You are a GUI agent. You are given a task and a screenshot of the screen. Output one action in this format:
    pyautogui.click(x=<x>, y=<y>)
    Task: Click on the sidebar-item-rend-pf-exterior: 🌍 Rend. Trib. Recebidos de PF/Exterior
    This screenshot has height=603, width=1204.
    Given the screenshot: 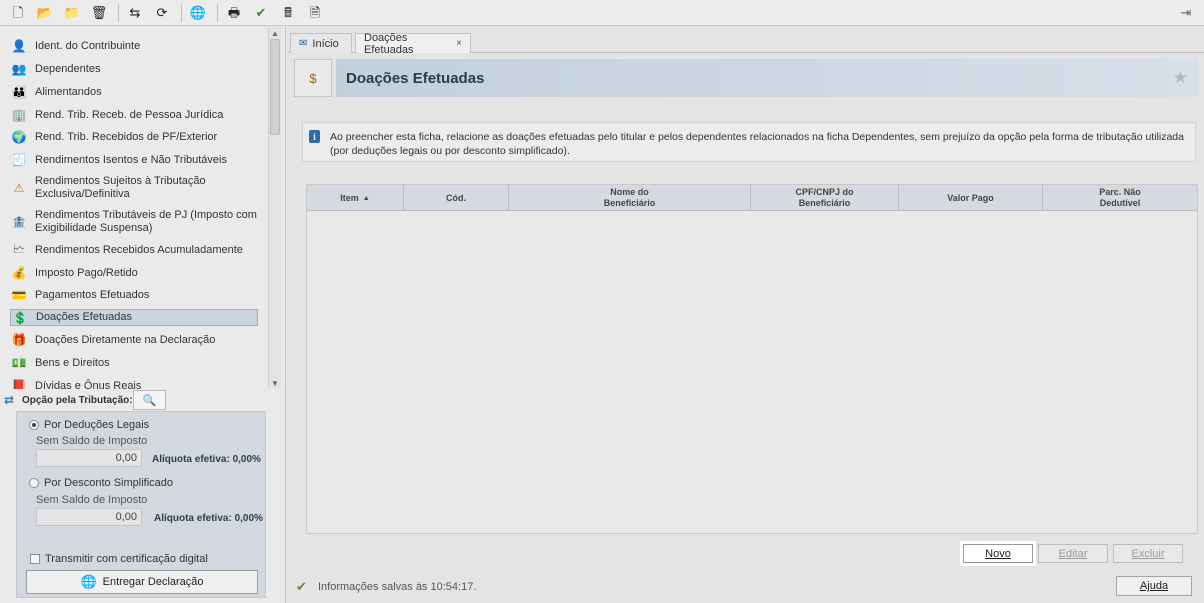 What is the action you would take?
    pyautogui.click(x=134, y=137)
    